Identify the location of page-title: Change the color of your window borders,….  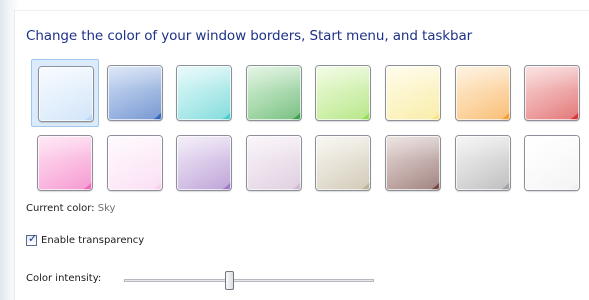
(249, 36).